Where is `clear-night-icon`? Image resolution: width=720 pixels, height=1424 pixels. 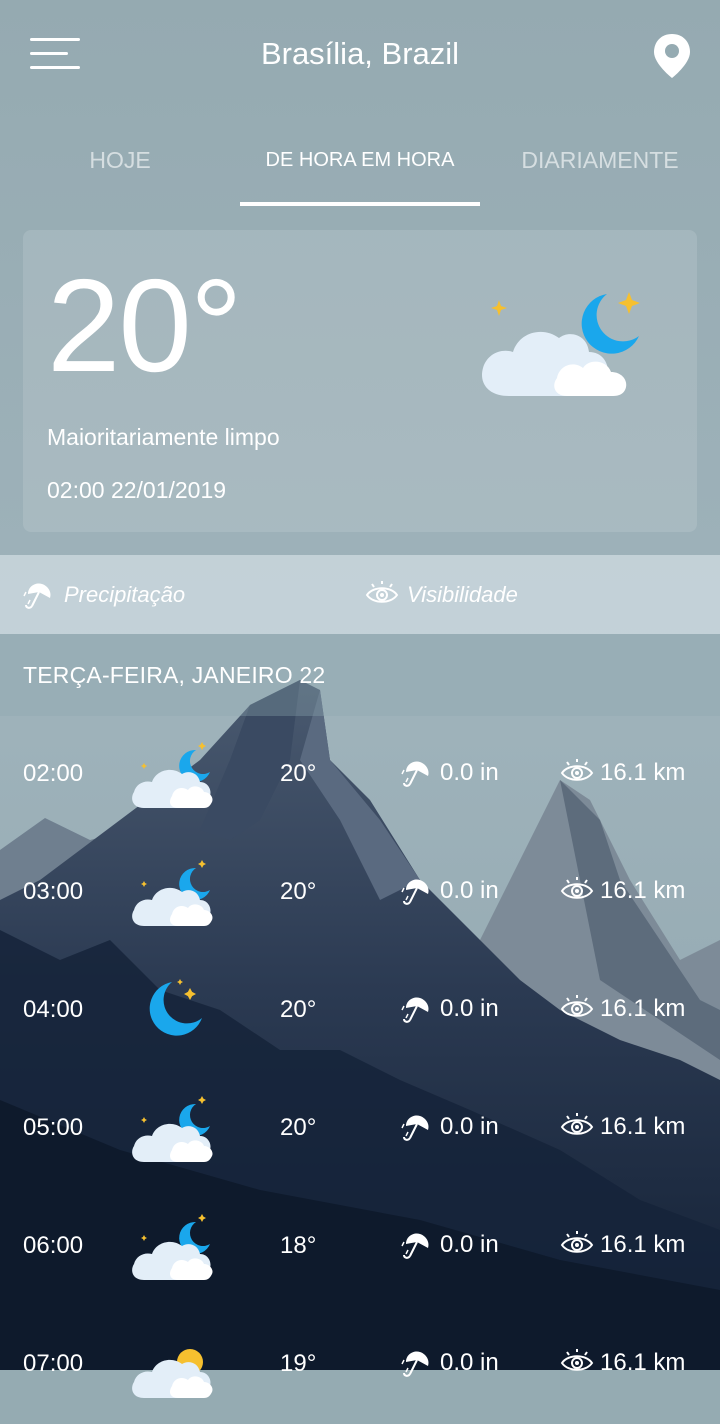
clear-night-icon is located at coordinates (172, 1009).